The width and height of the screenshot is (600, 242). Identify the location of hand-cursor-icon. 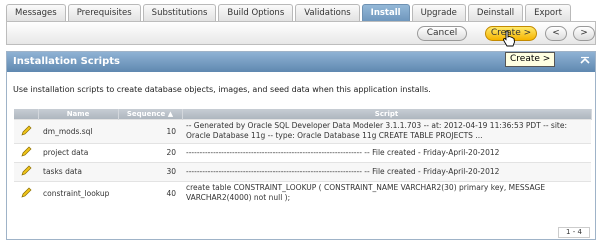
(509, 39).